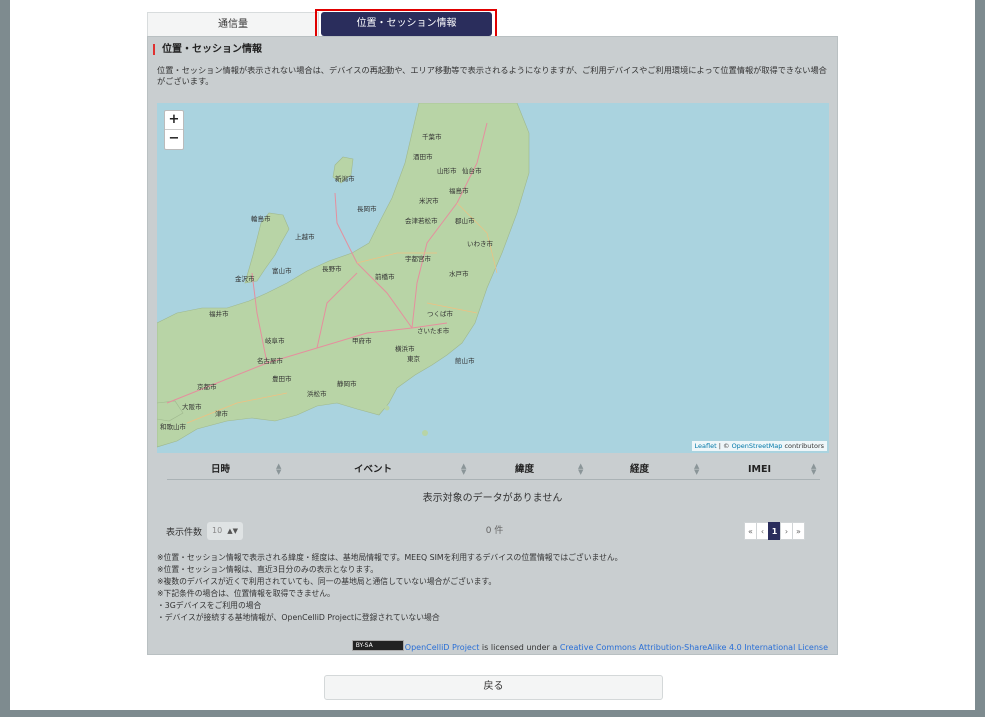 The height and width of the screenshot is (717, 985). Describe the element at coordinates (267, 569) in the screenshot. I see `note-line: ※位置・セッション情報は、直近3日分のみの表示となります。` at that location.